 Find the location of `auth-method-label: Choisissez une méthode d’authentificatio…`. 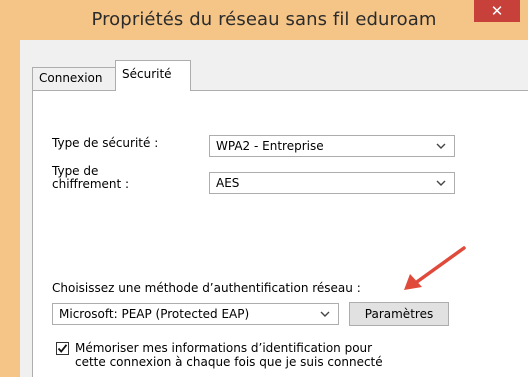

auth-method-label: Choisissez une méthode d’authentificatio… is located at coordinates (206, 288).